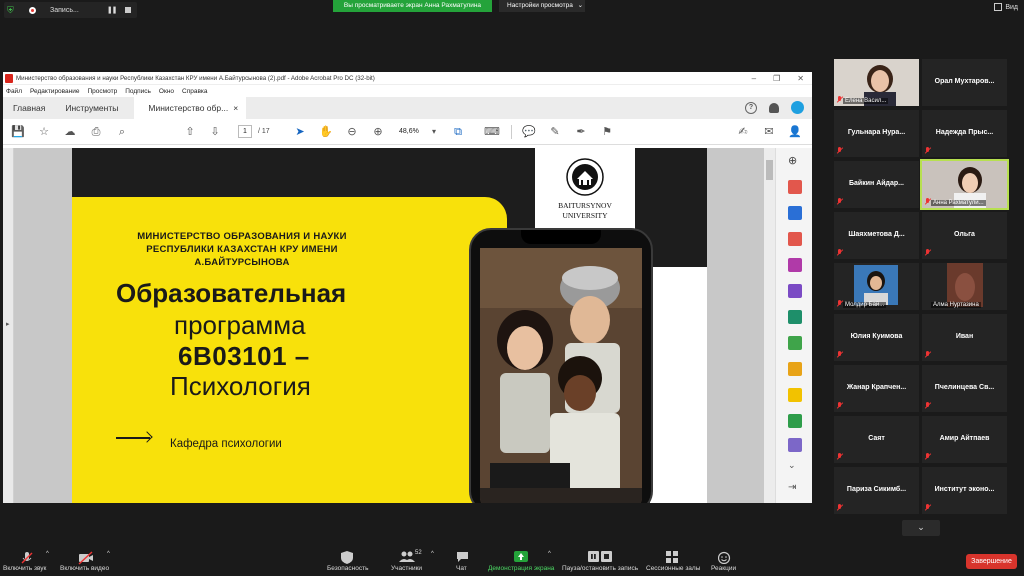 The height and width of the screenshot is (576, 1024). Describe the element at coordinates (795, 395) in the screenshot. I see `comment-tool-icon` at that location.